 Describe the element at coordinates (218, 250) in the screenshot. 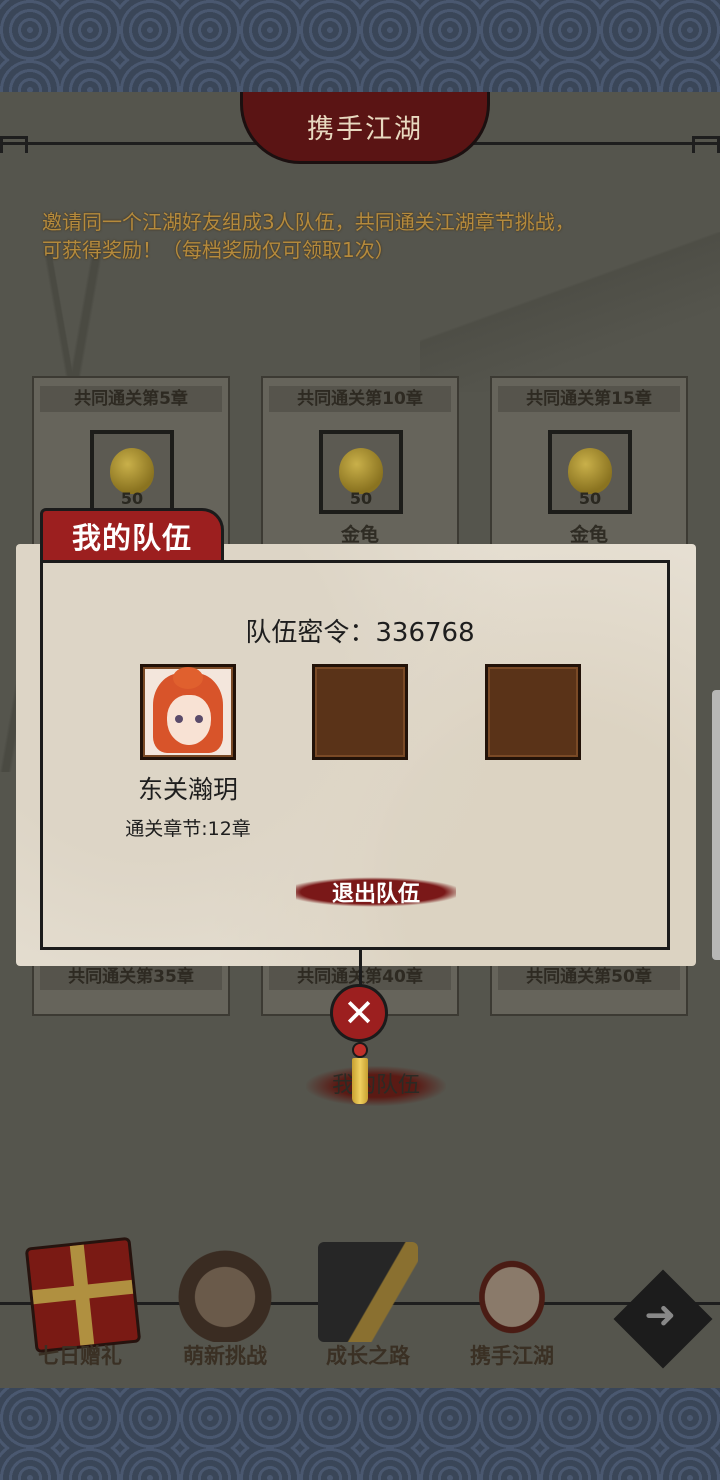

I see `intro-line-2: 可获得奖励！（每档奖励仅可领取1次）` at that location.